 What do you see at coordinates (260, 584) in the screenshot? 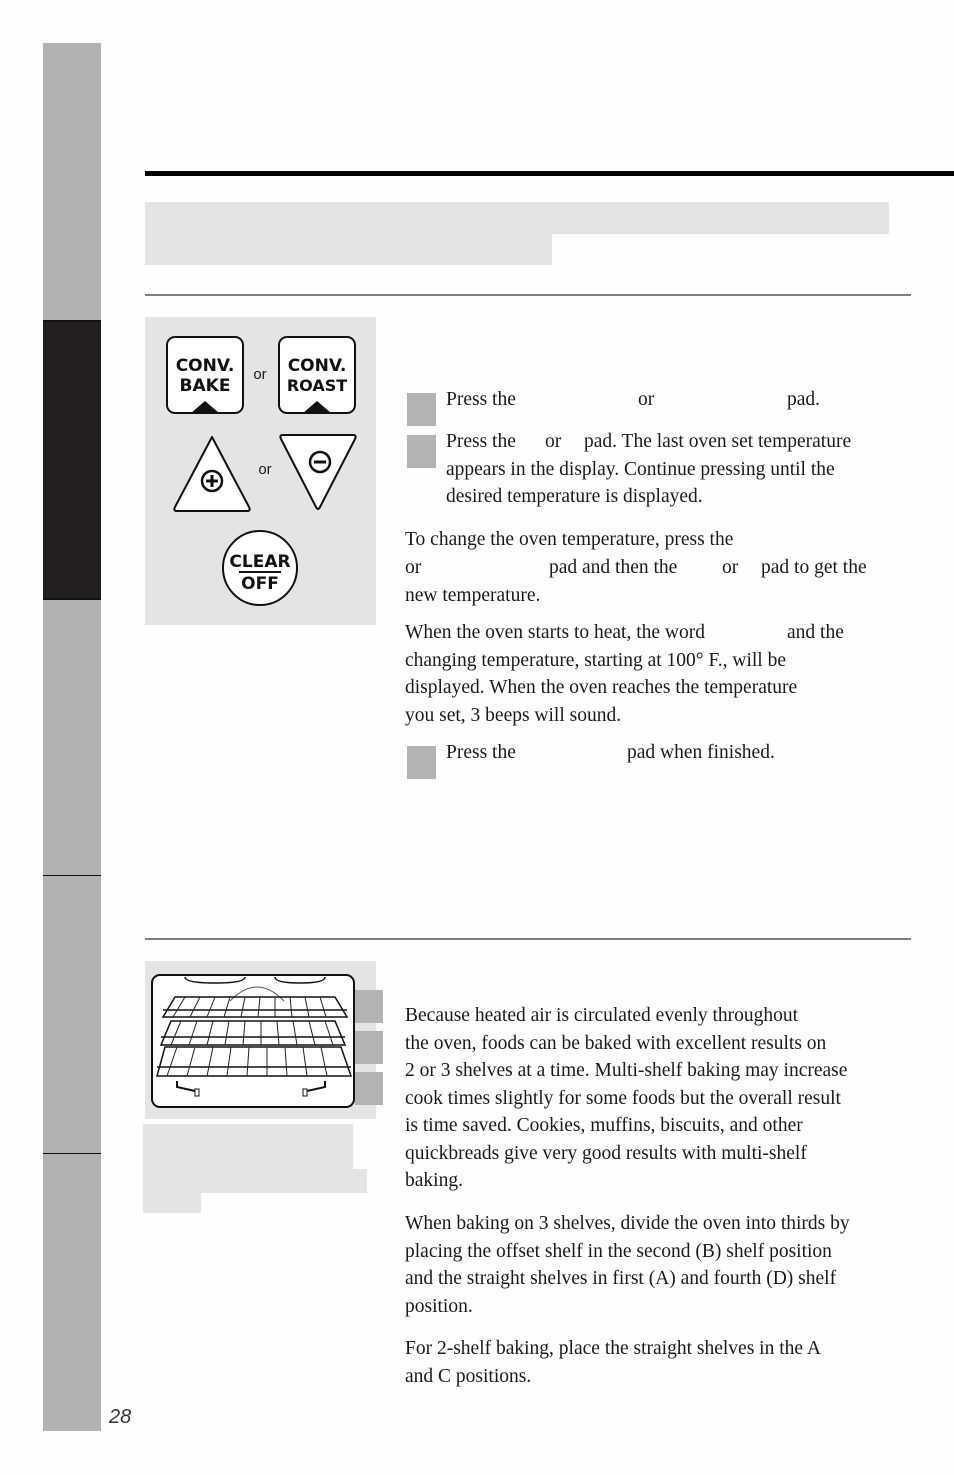
I see `off-label: OFF` at bounding box center [260, 584].